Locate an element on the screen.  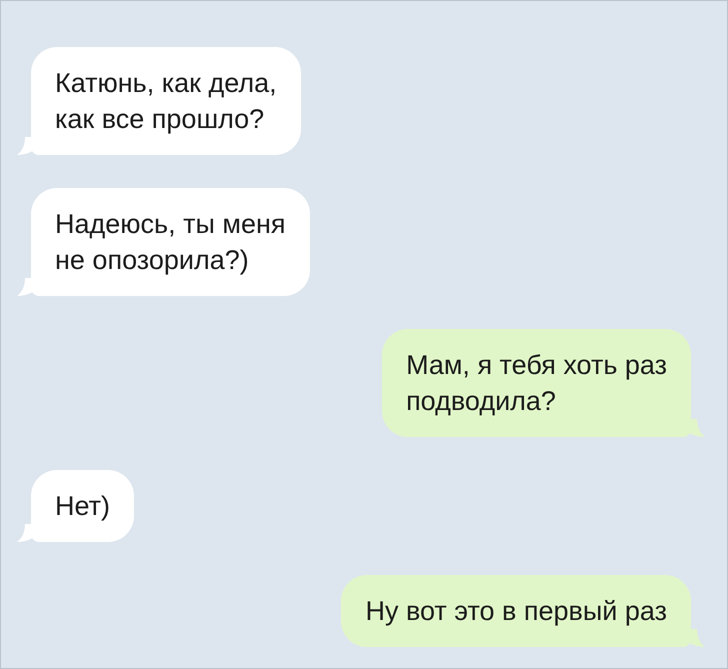
message-bubble: Мам, я тебя хоть раз подводила? is located at coordinates (536, 383).